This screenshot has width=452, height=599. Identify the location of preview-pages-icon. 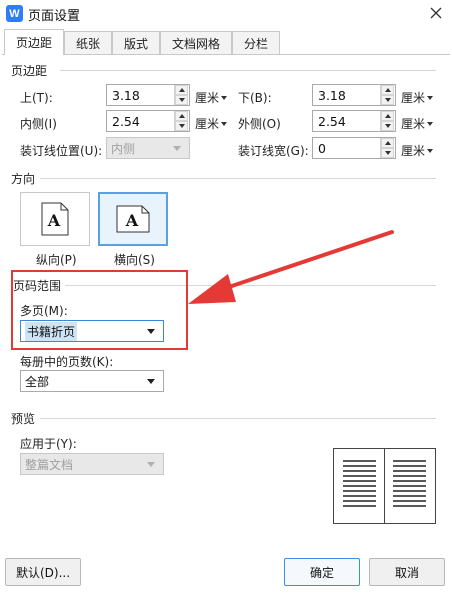
(384, 486).